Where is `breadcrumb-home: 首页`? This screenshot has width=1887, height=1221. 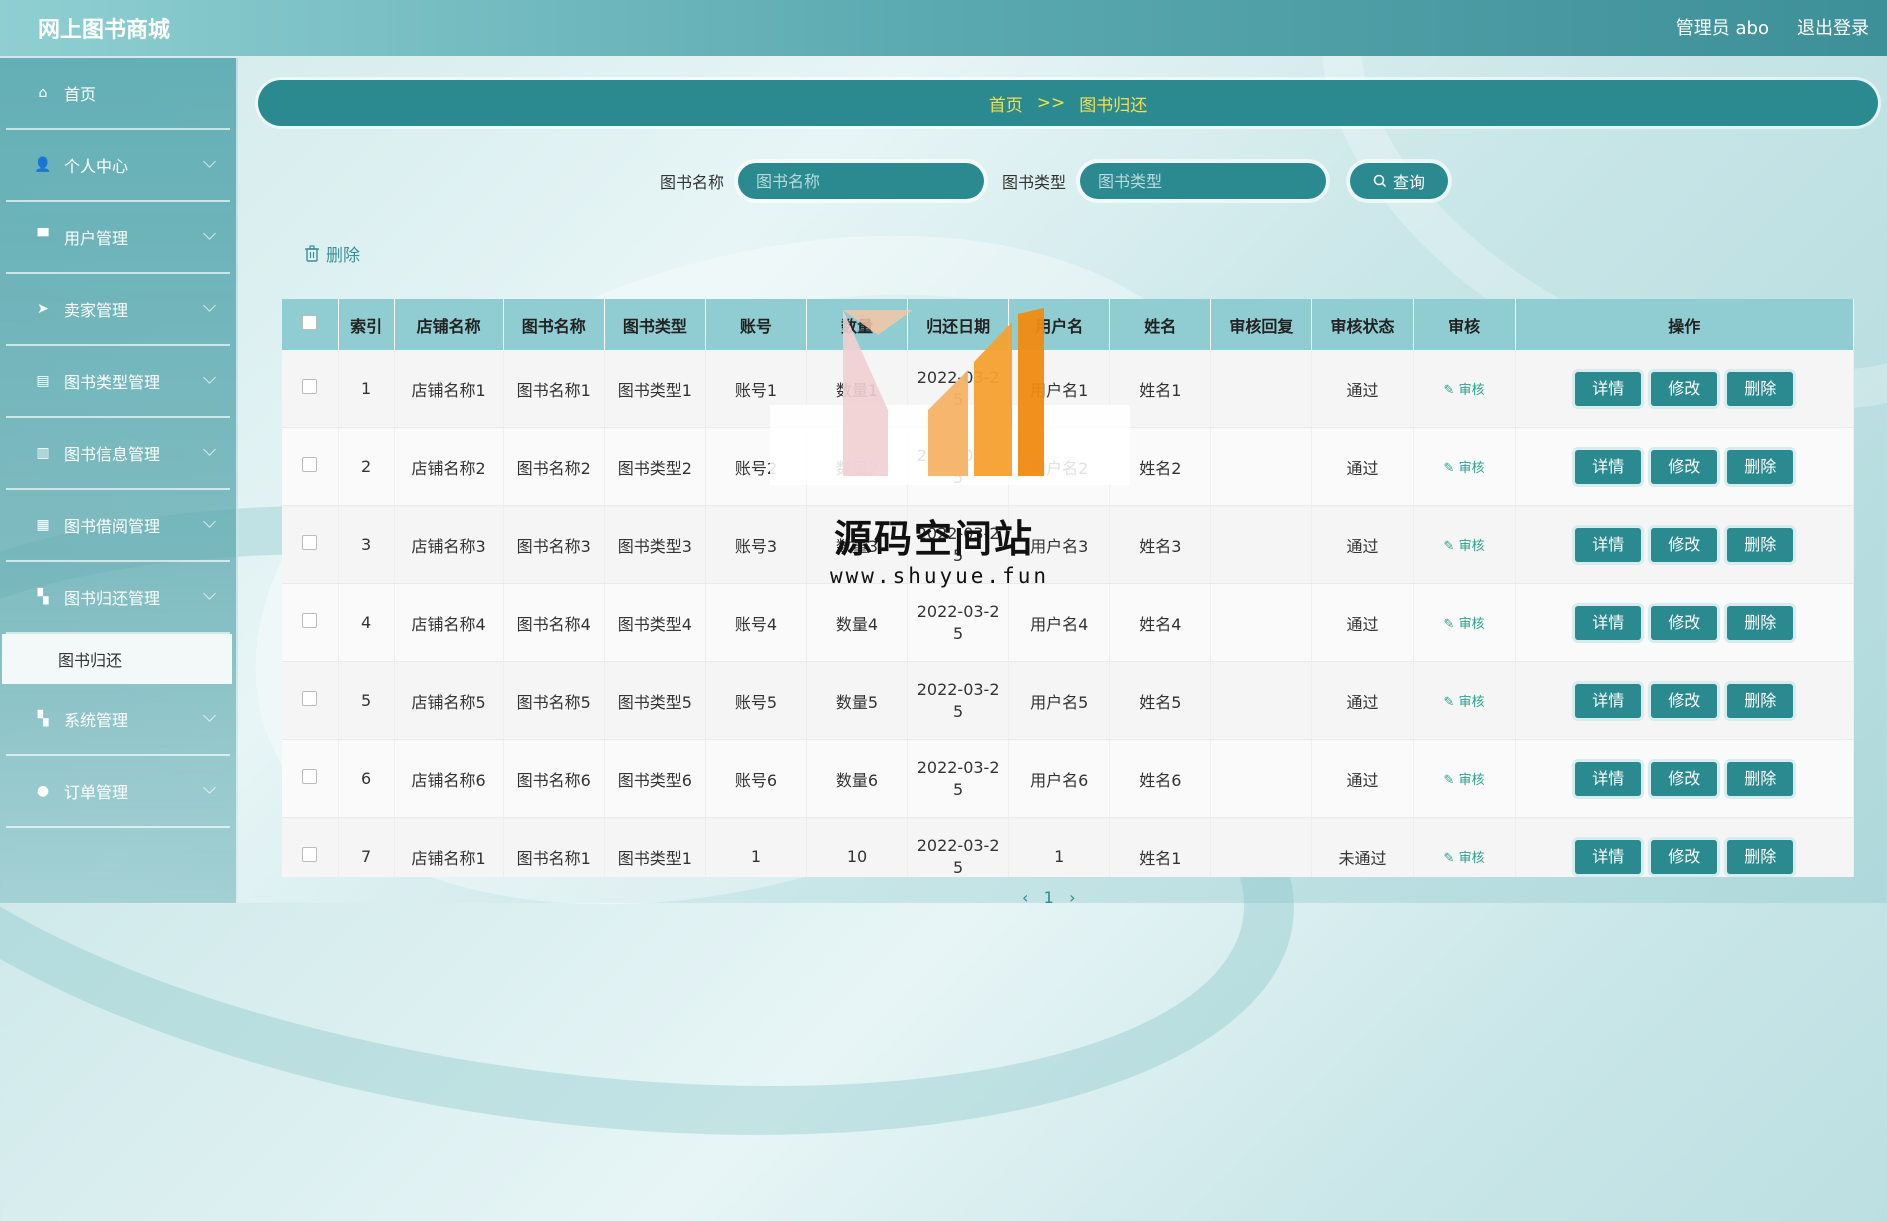 breadcrumb-home: 首页 is located at coordinates (1006, 103).